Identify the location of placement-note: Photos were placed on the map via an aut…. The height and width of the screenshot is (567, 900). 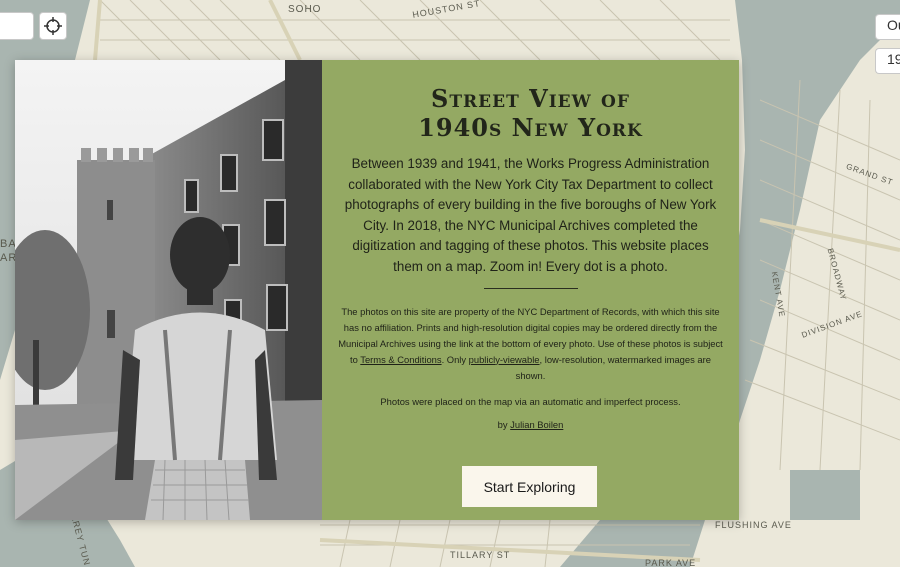
(530, 401).